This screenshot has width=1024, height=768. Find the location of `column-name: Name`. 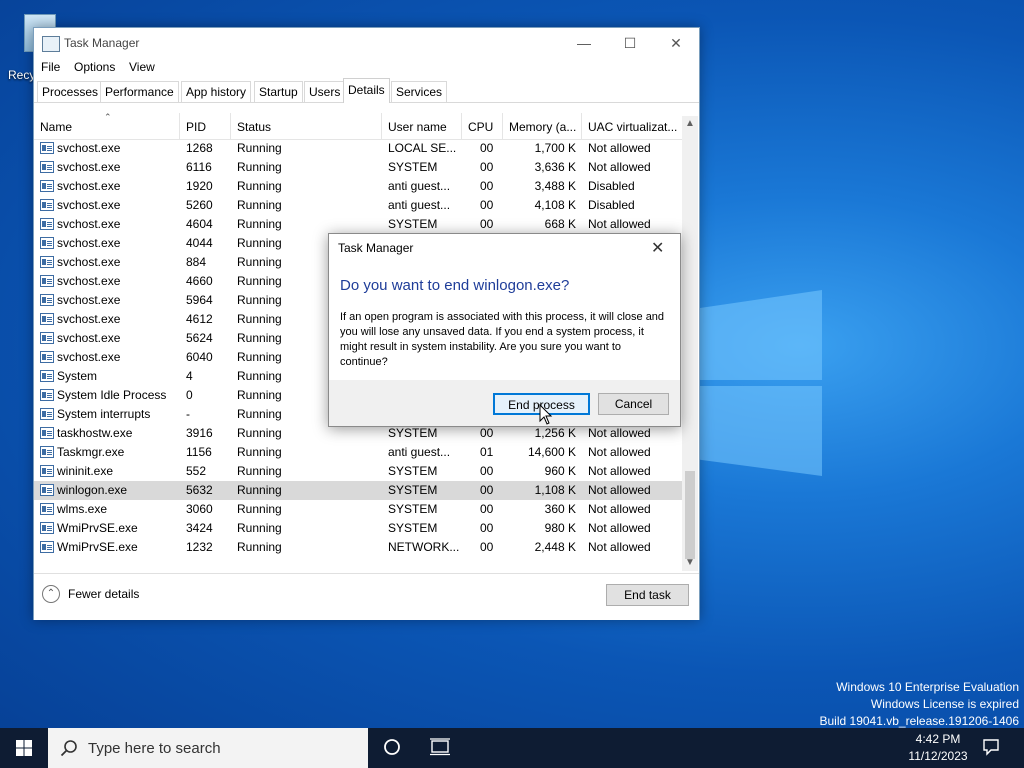

column-name: Name is located at coordinates (107, 126).